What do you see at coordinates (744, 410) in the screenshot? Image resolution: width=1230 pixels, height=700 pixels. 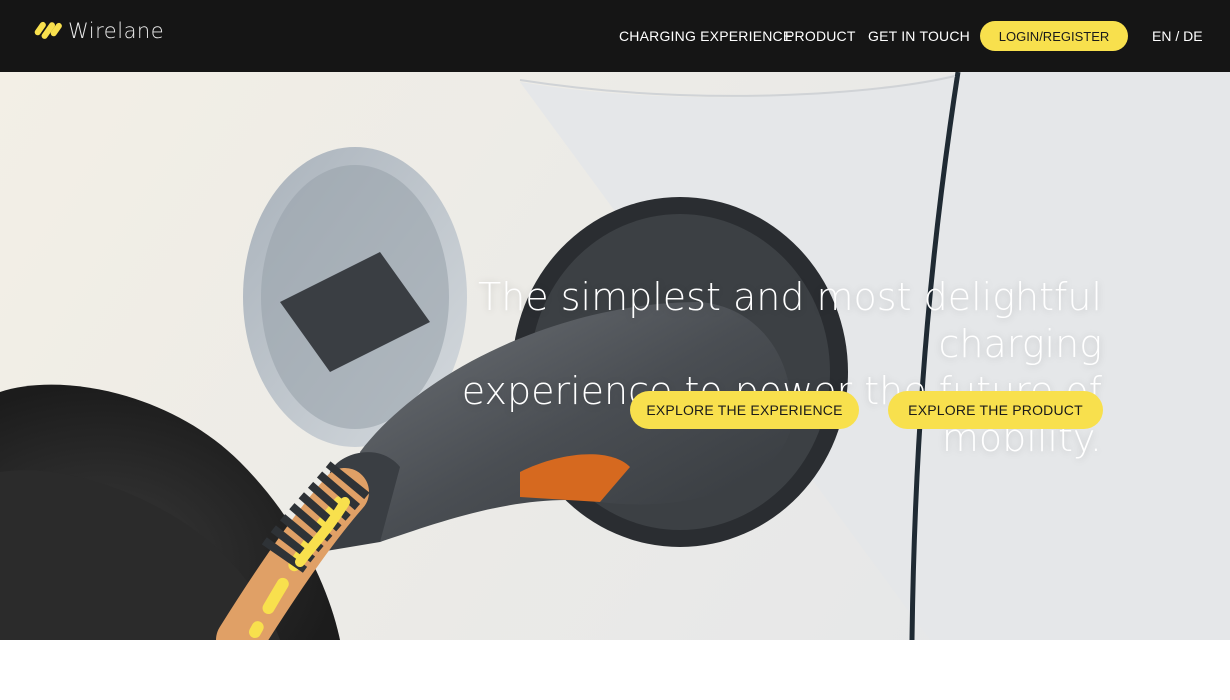 I see `explore-experience-button: EXPLORE THE EXPERIENCE` at bounding box center [744, 410].